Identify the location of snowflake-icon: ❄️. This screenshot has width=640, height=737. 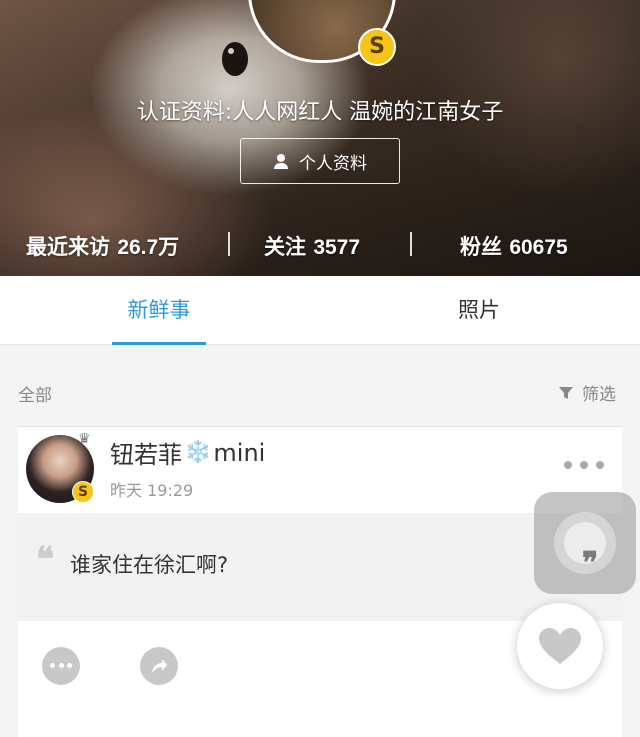
(198, 452).